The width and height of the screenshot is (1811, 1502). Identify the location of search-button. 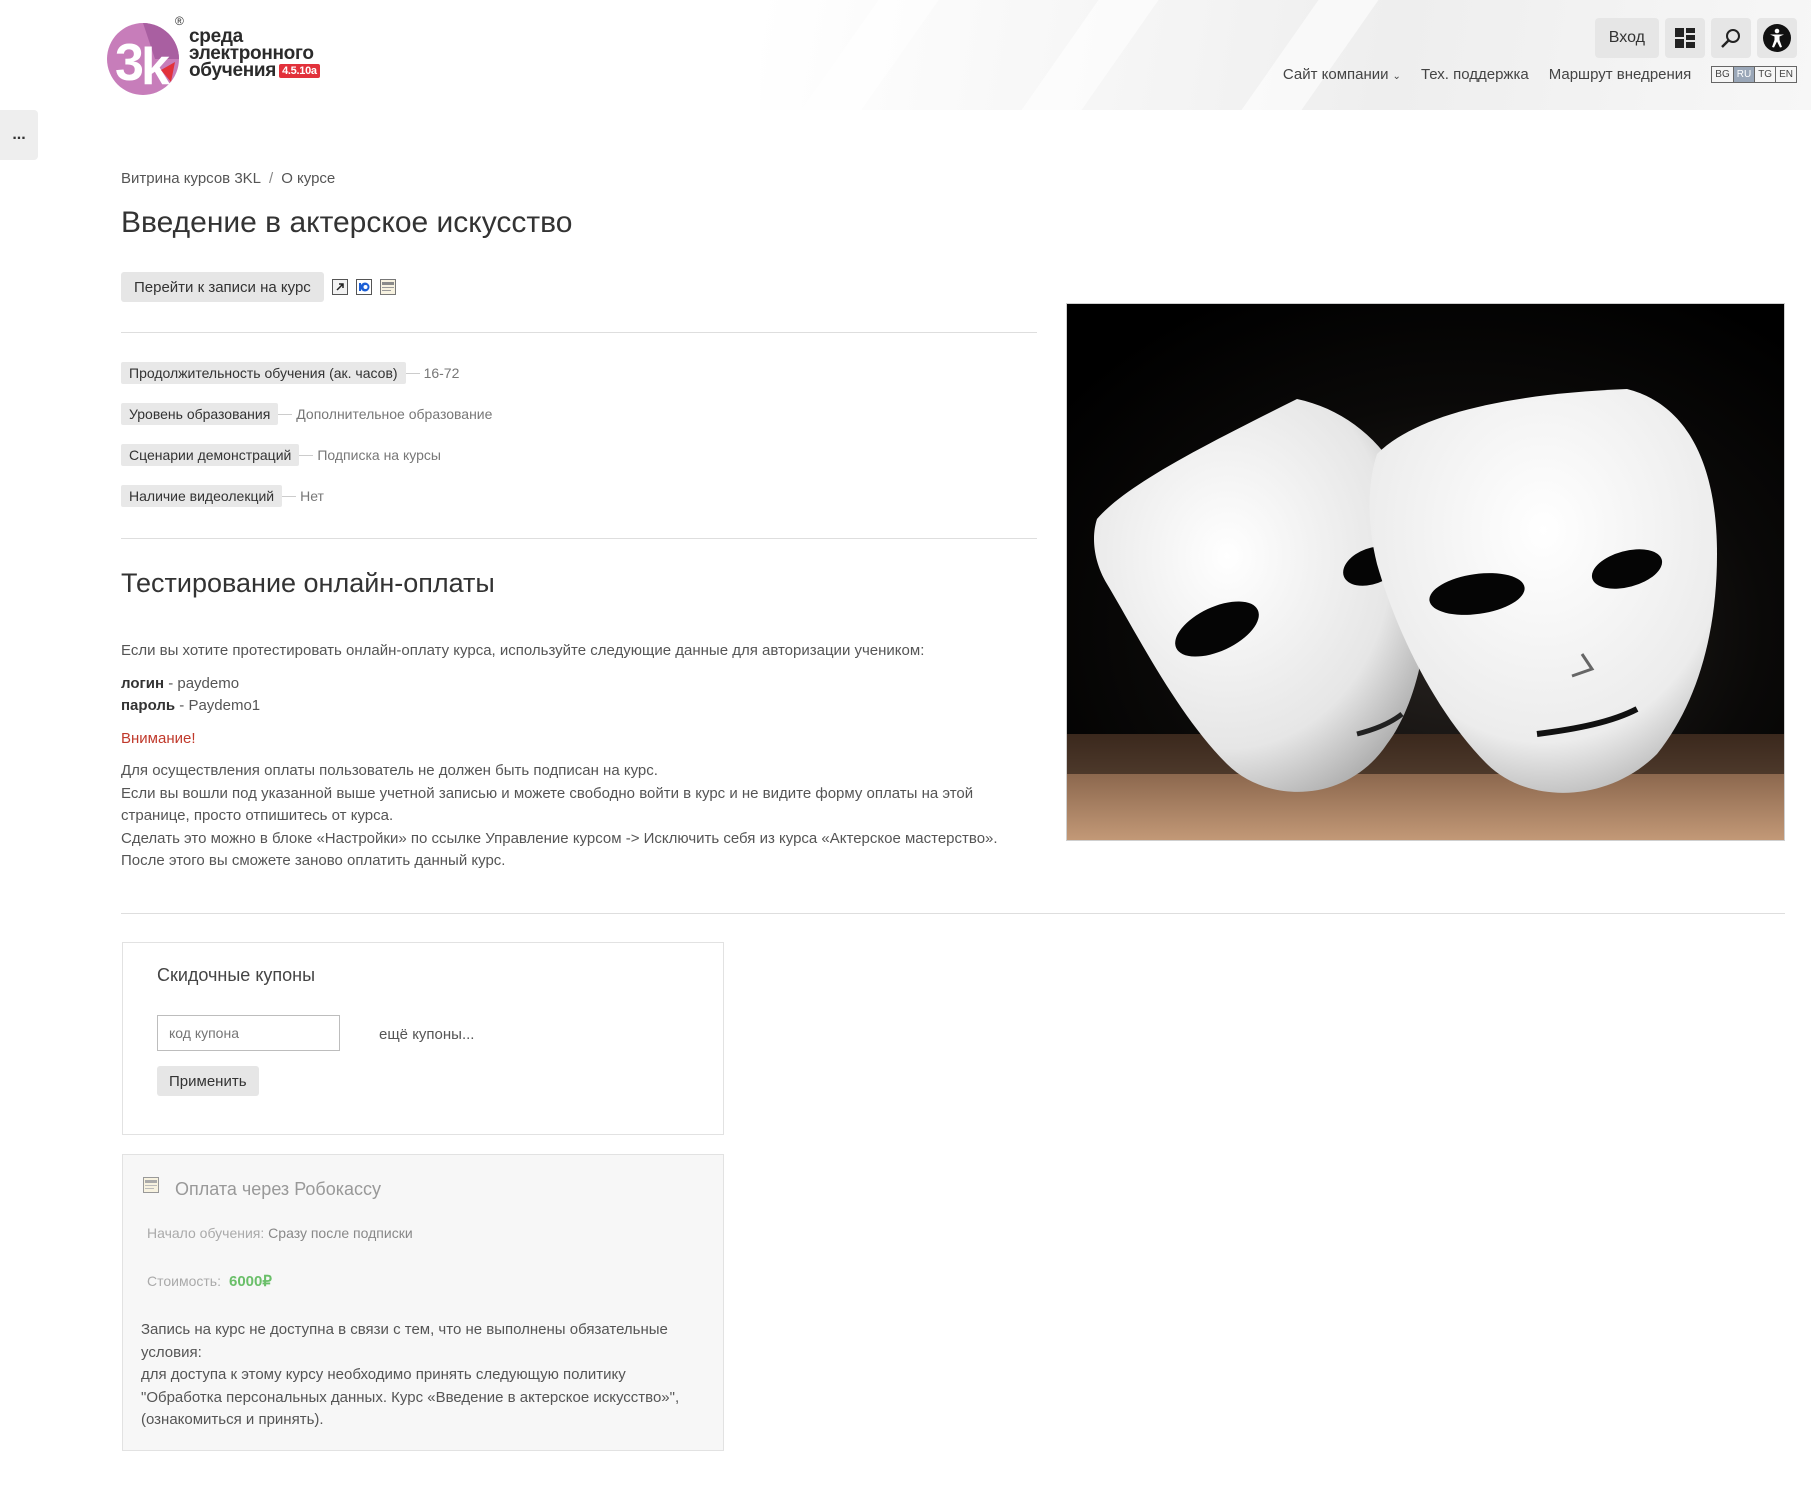
(1731, 38).